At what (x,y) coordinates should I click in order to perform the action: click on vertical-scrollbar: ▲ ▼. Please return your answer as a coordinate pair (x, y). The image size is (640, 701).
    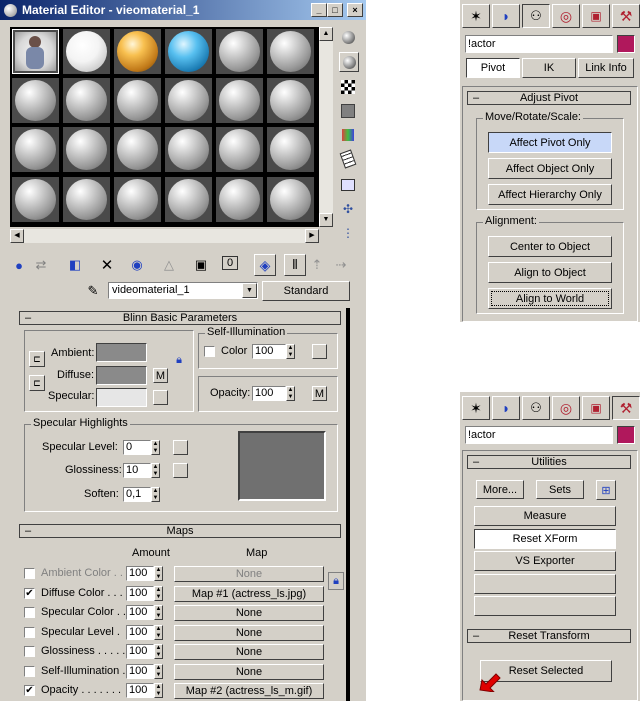
    Looking at the image, I should click on (326, 127).